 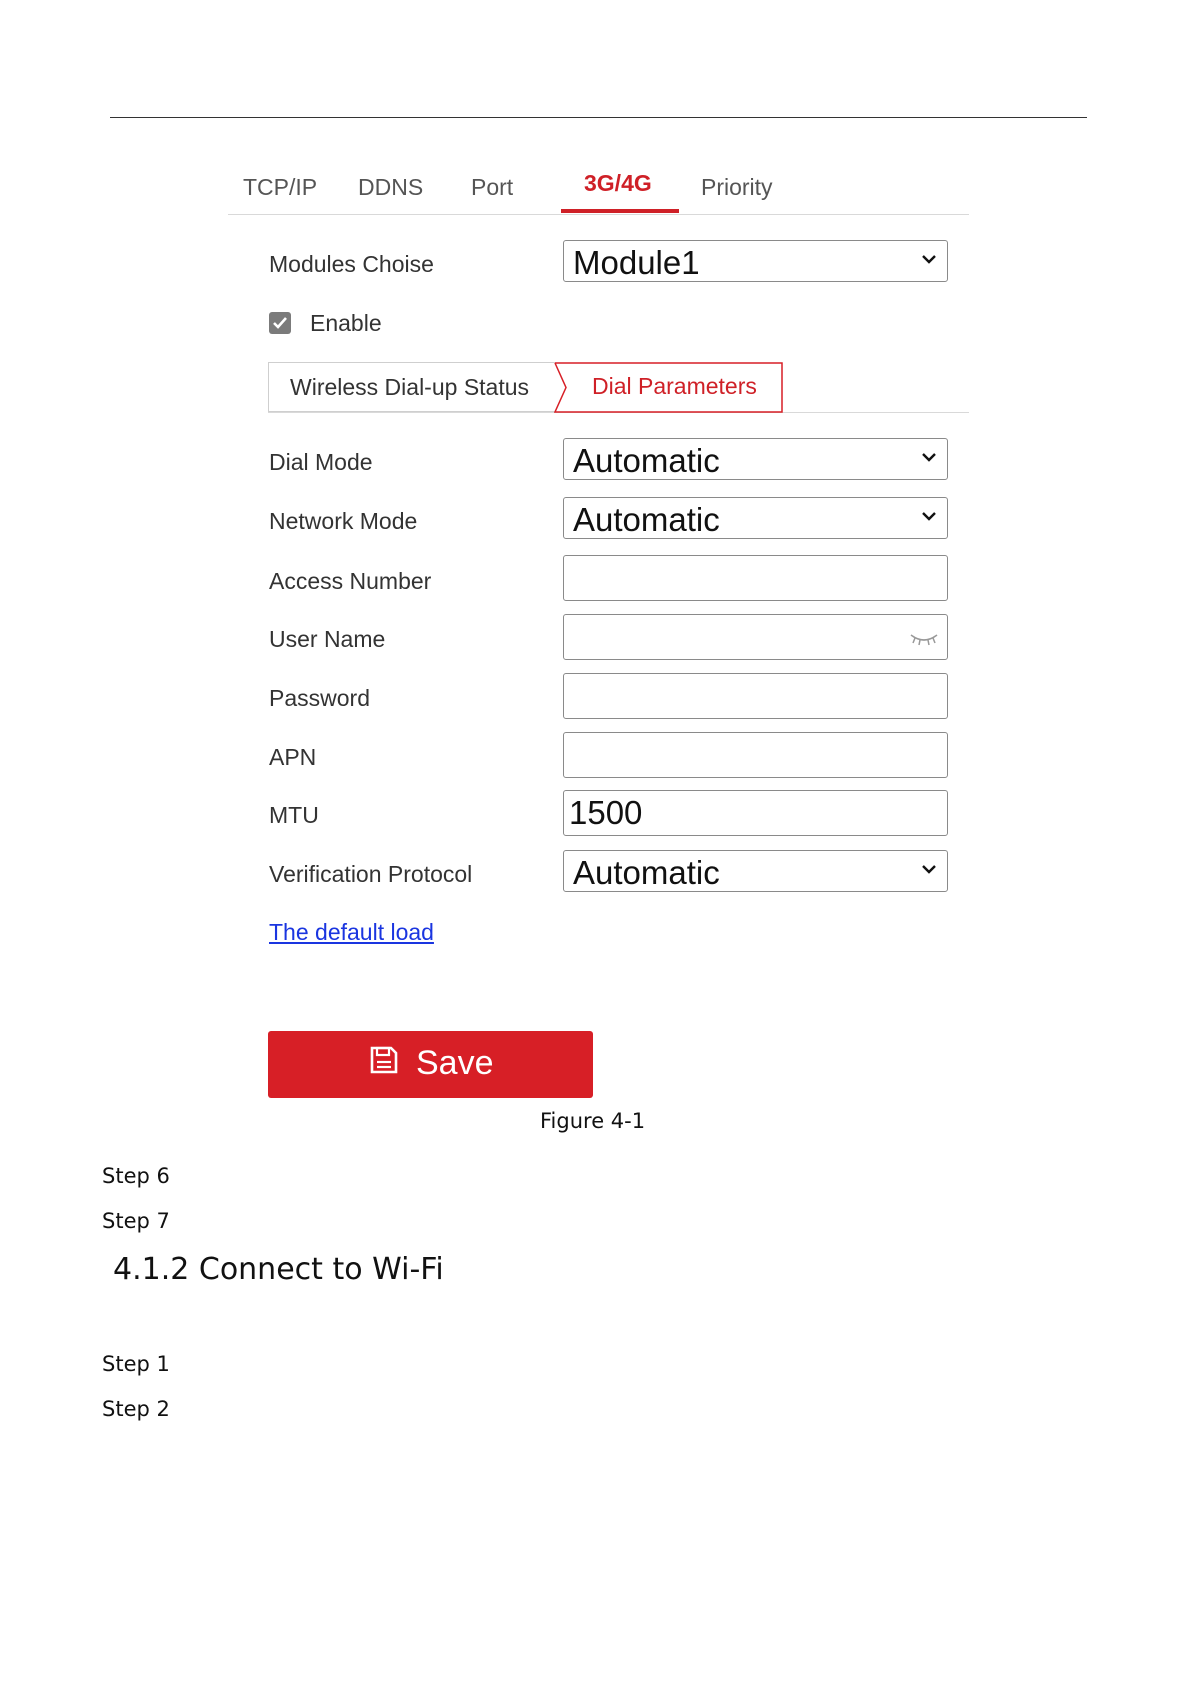 What do you see at coordinates (593, 1121) in the screenshot?
I see `figure-caption: Figure 4-1` at bounding box center [593, 1121].